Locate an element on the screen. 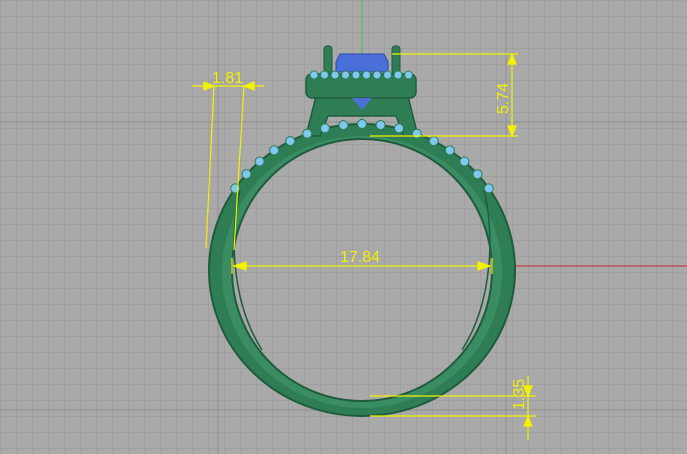 The height and width of the screenshot is (454, 687). inner-diameter-label: 17.84 is located at coordinates (360, 257).